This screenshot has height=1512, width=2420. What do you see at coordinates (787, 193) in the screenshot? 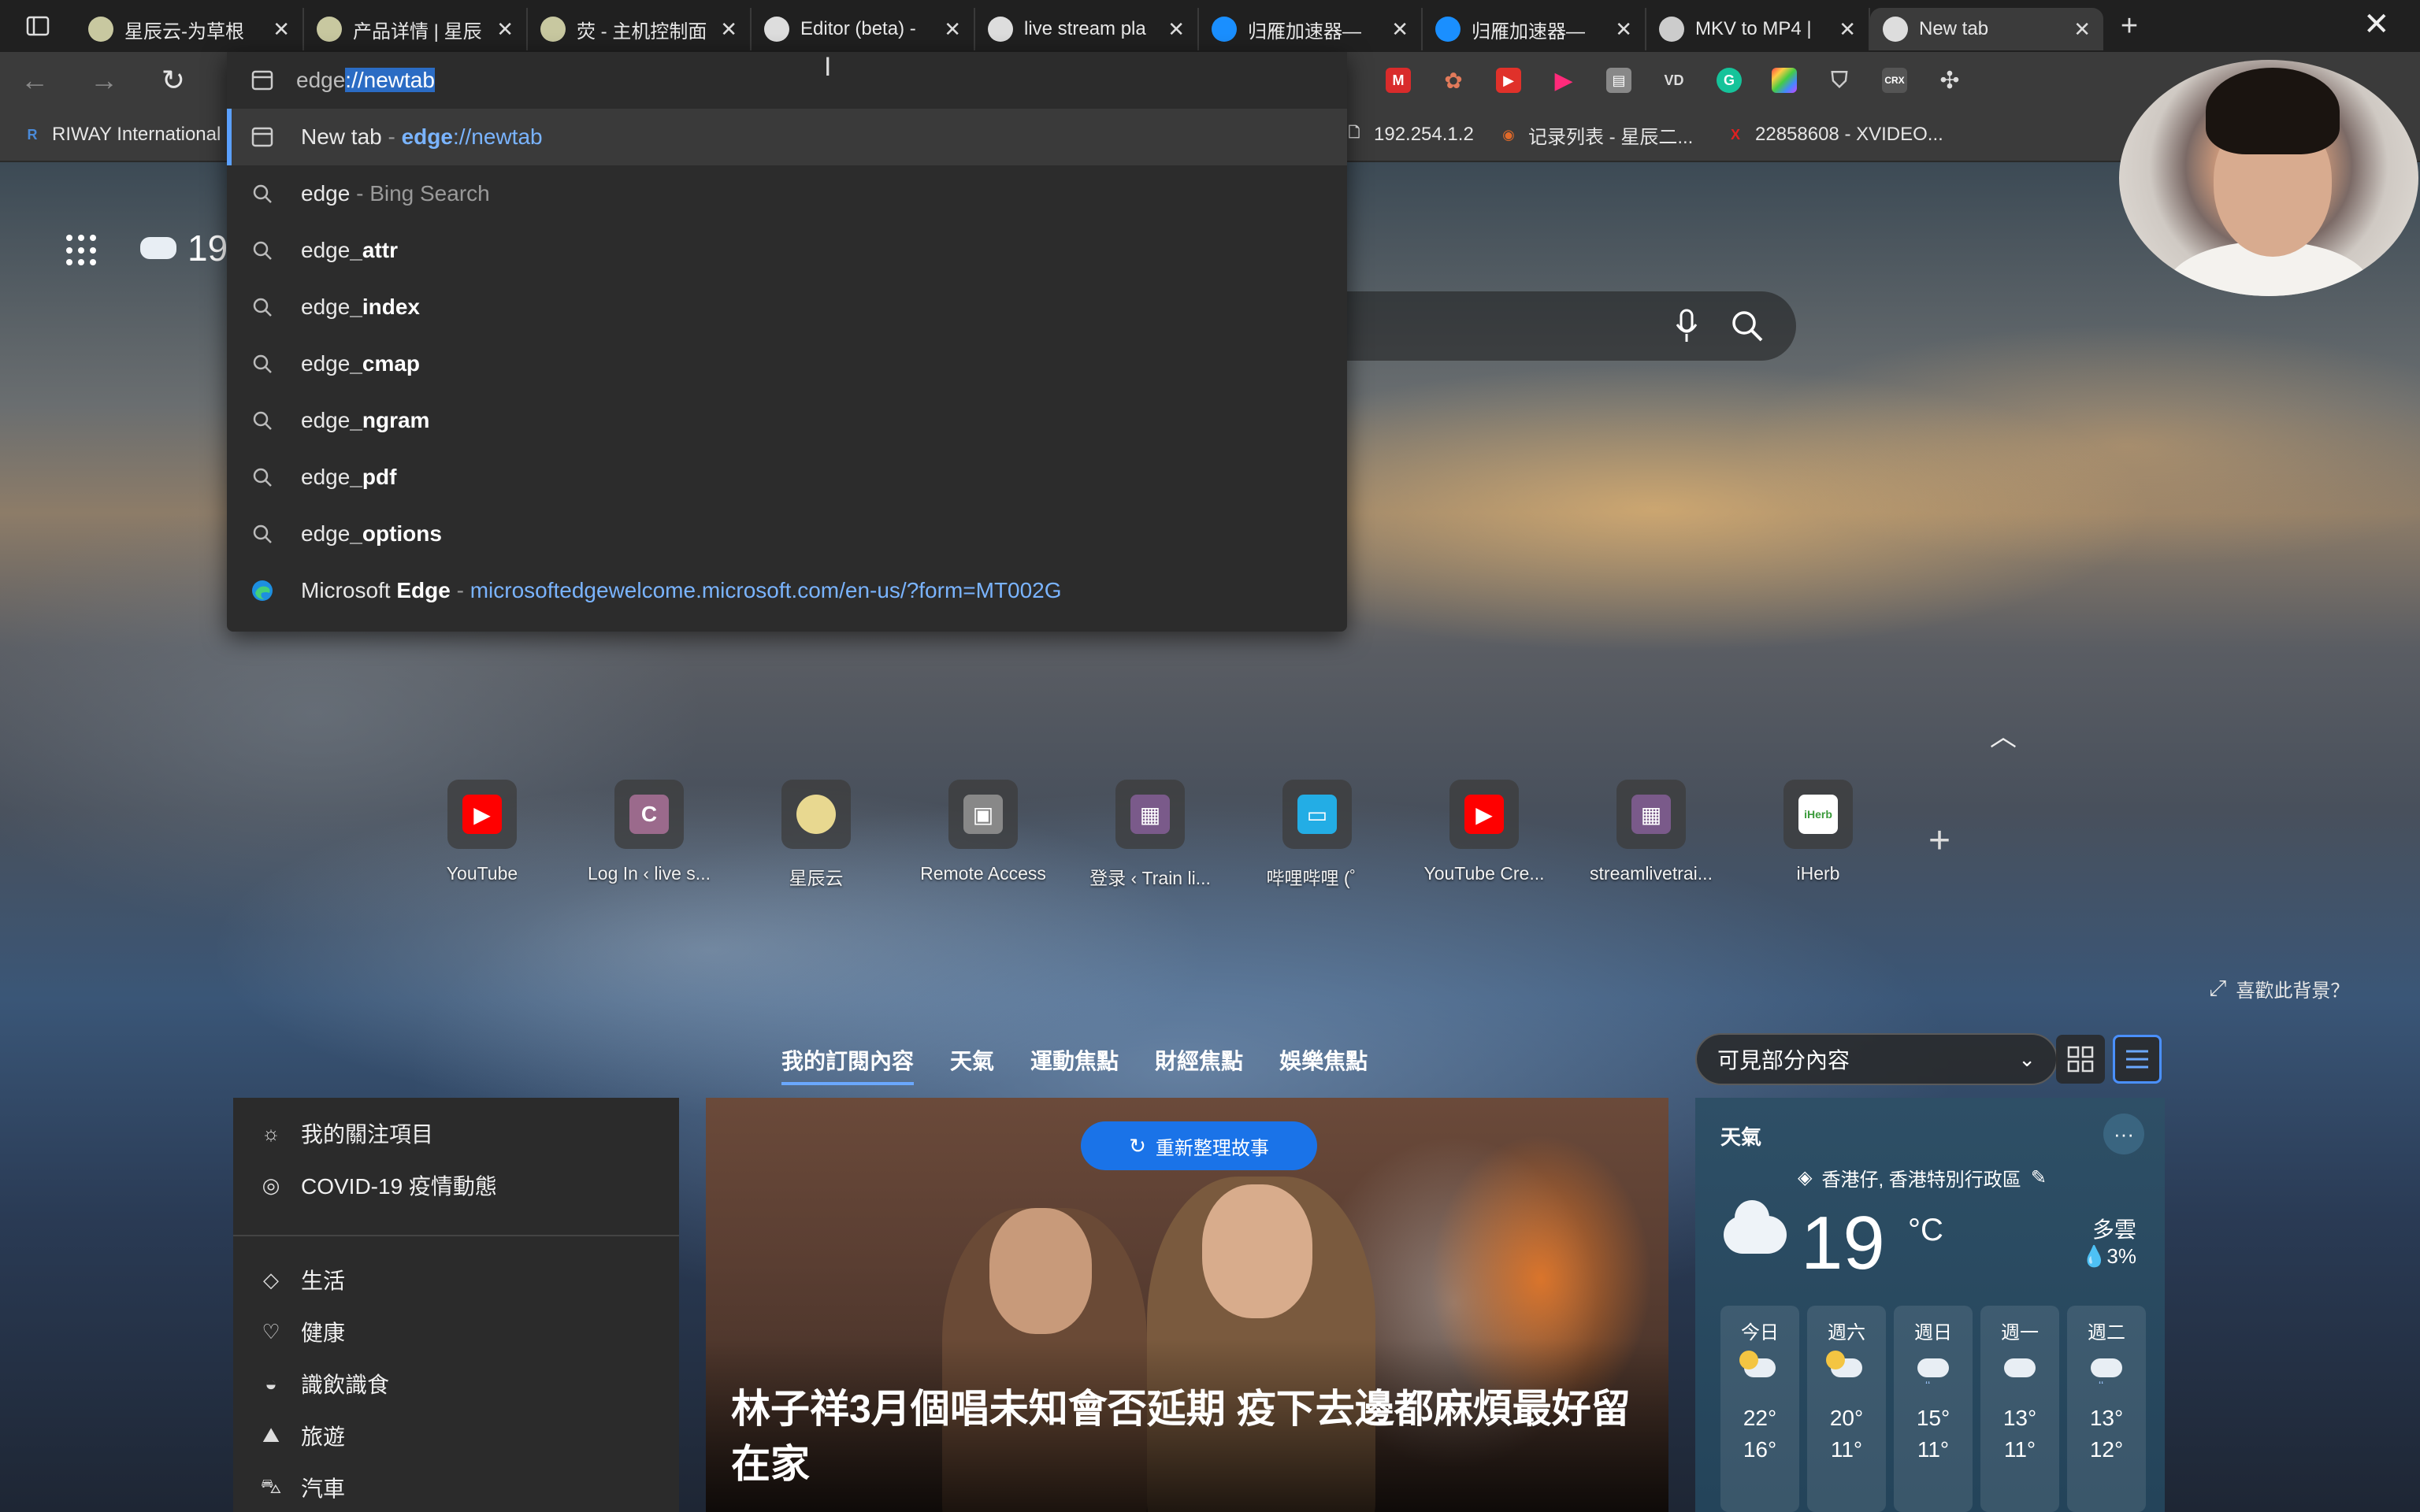
I see `suggestion-1: edge - Bing Search` at bounding box center [787, 193].